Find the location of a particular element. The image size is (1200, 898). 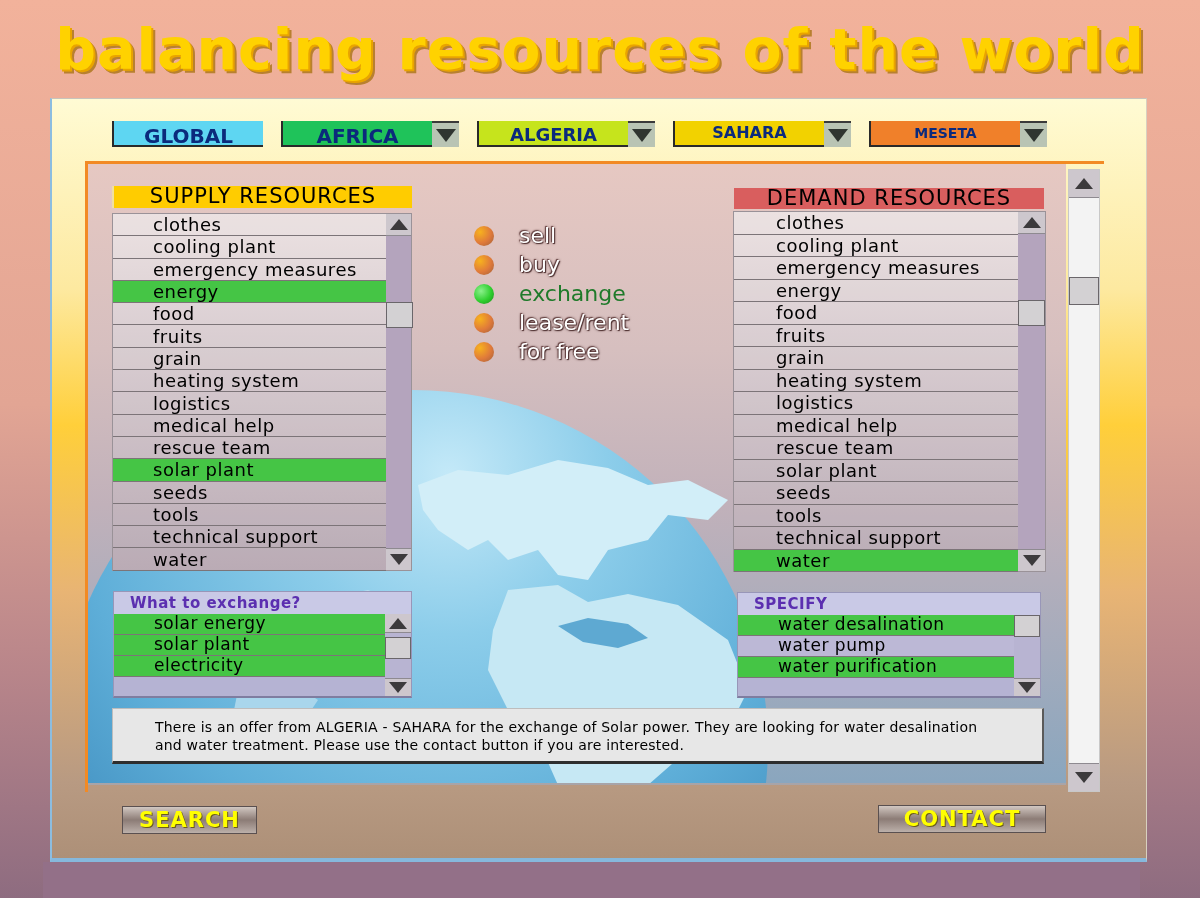

section-title: What to exchange? is located at coordinates (262, 603).